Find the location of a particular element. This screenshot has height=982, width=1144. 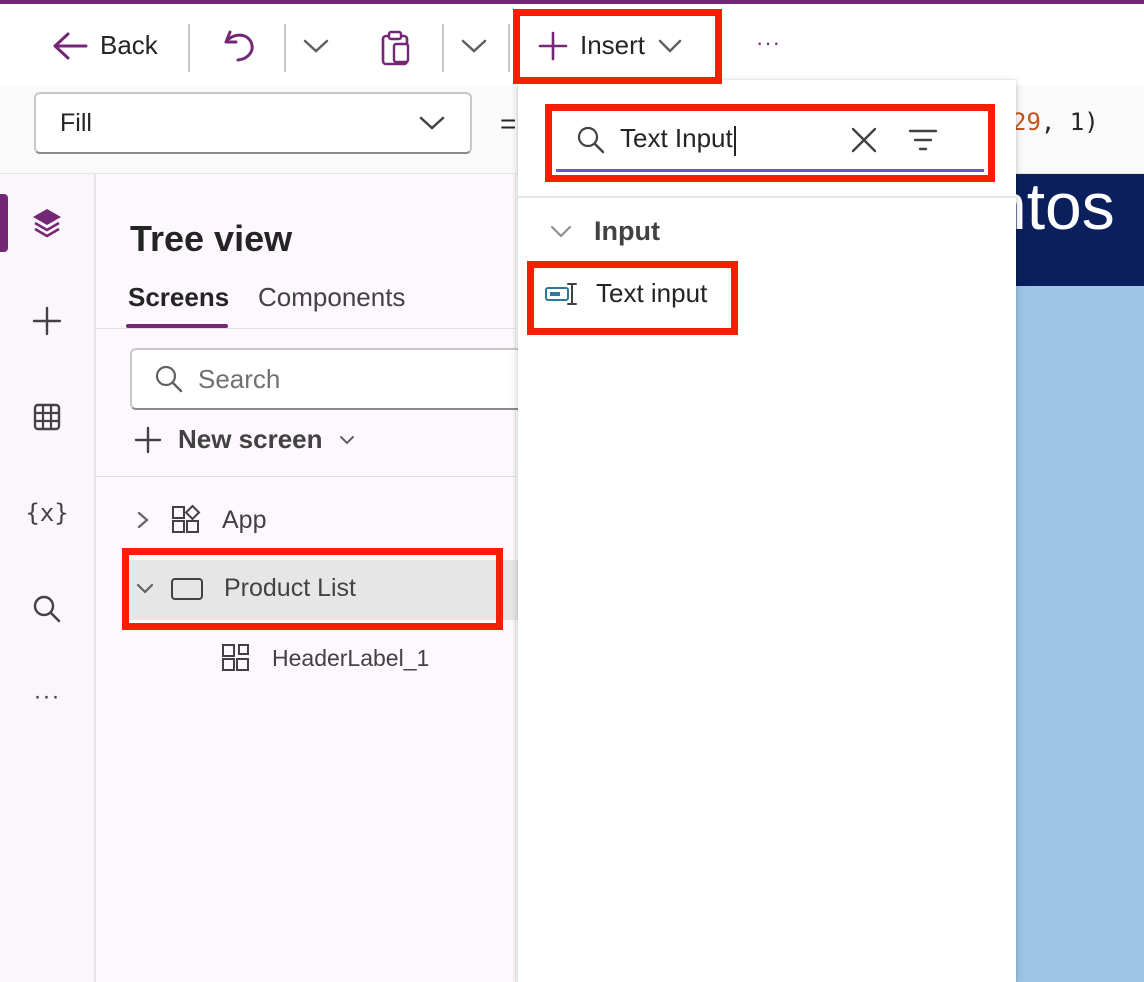

more-commands-button: ··· is located at coordinates (768, 43).